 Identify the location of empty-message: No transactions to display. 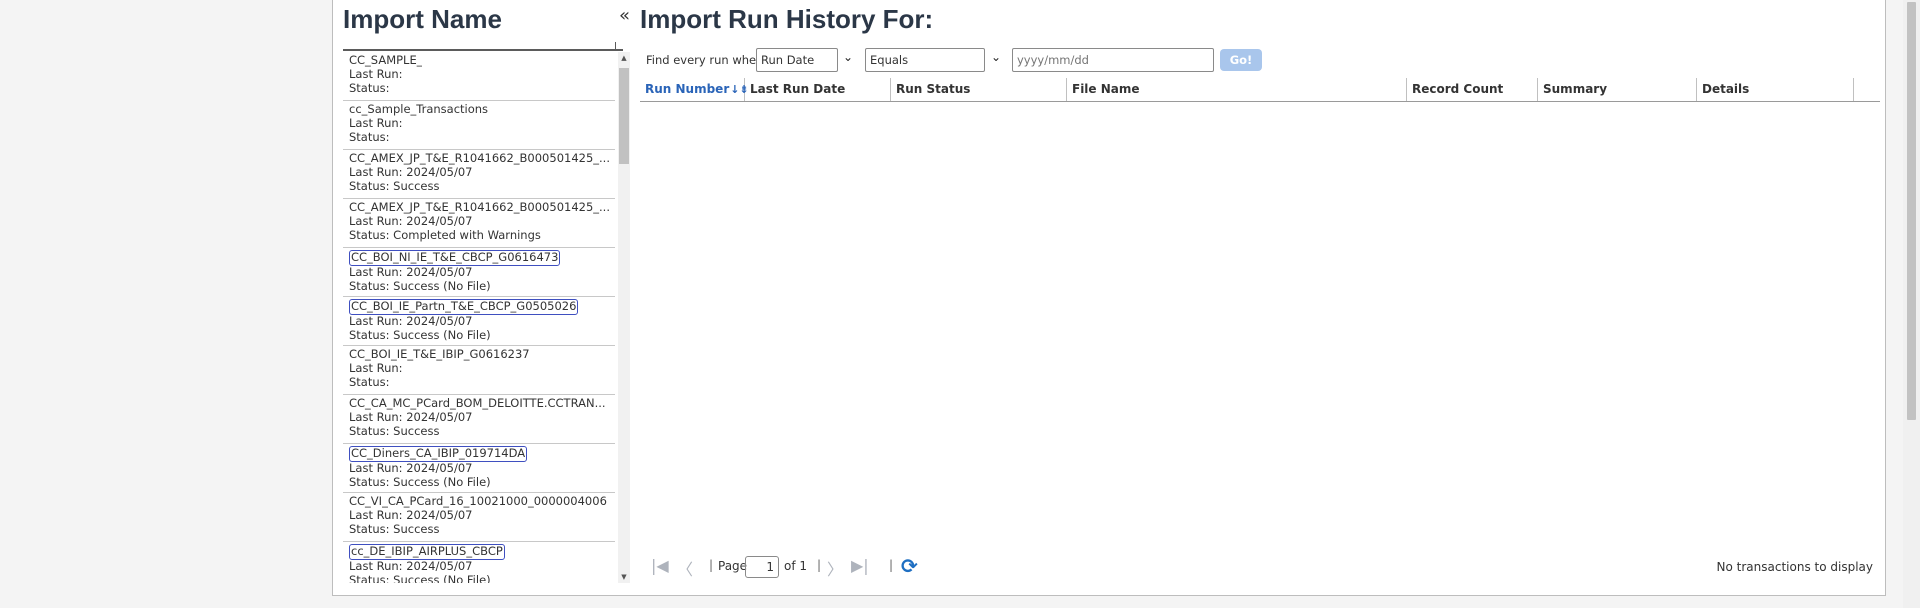
(1794, 567).